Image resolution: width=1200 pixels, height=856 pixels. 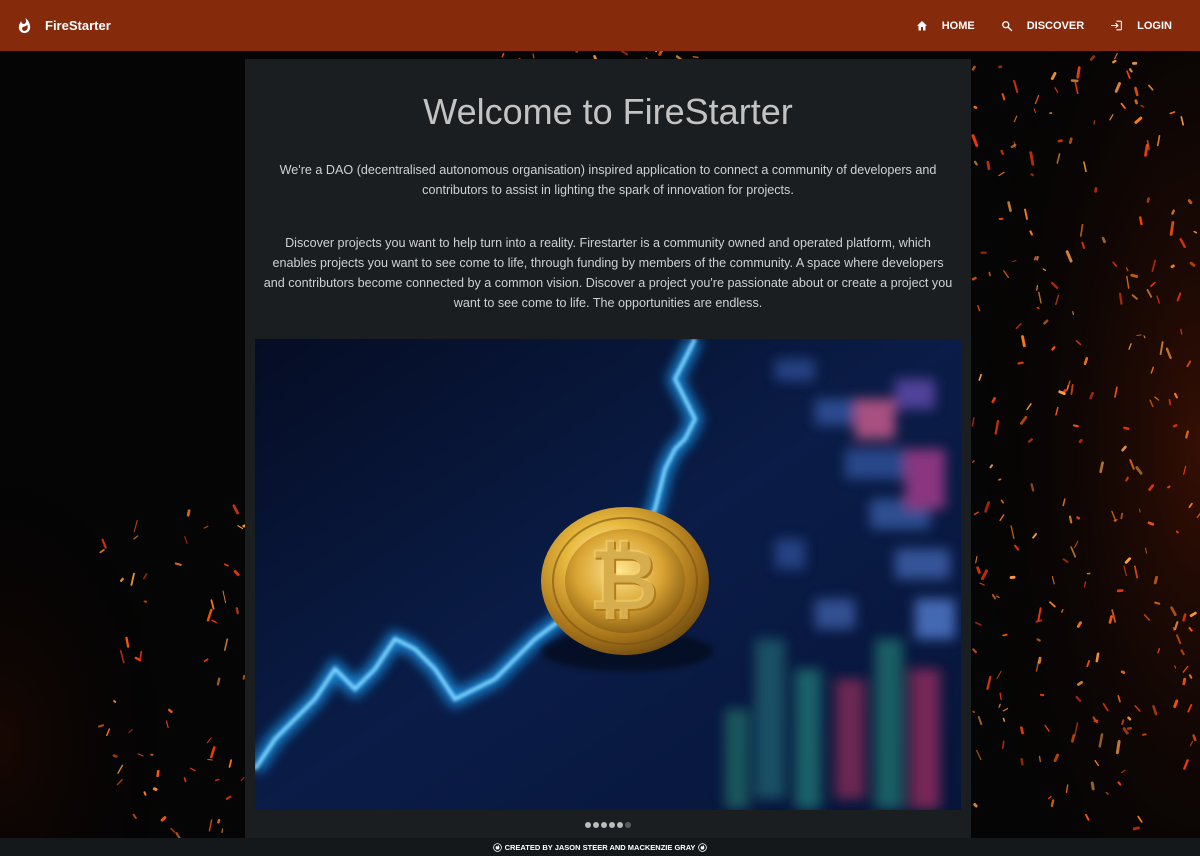 What do you see at coordinates (608, 111) in the screenshot?
I see `page-title: Welcome to FireStarter` at bounding box center [608, 111].